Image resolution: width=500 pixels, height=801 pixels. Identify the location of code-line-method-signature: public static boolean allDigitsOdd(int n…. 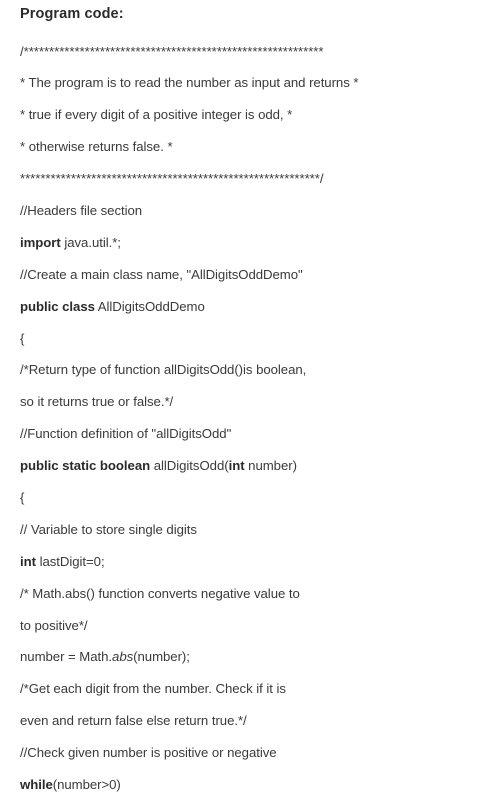
(251, 466).